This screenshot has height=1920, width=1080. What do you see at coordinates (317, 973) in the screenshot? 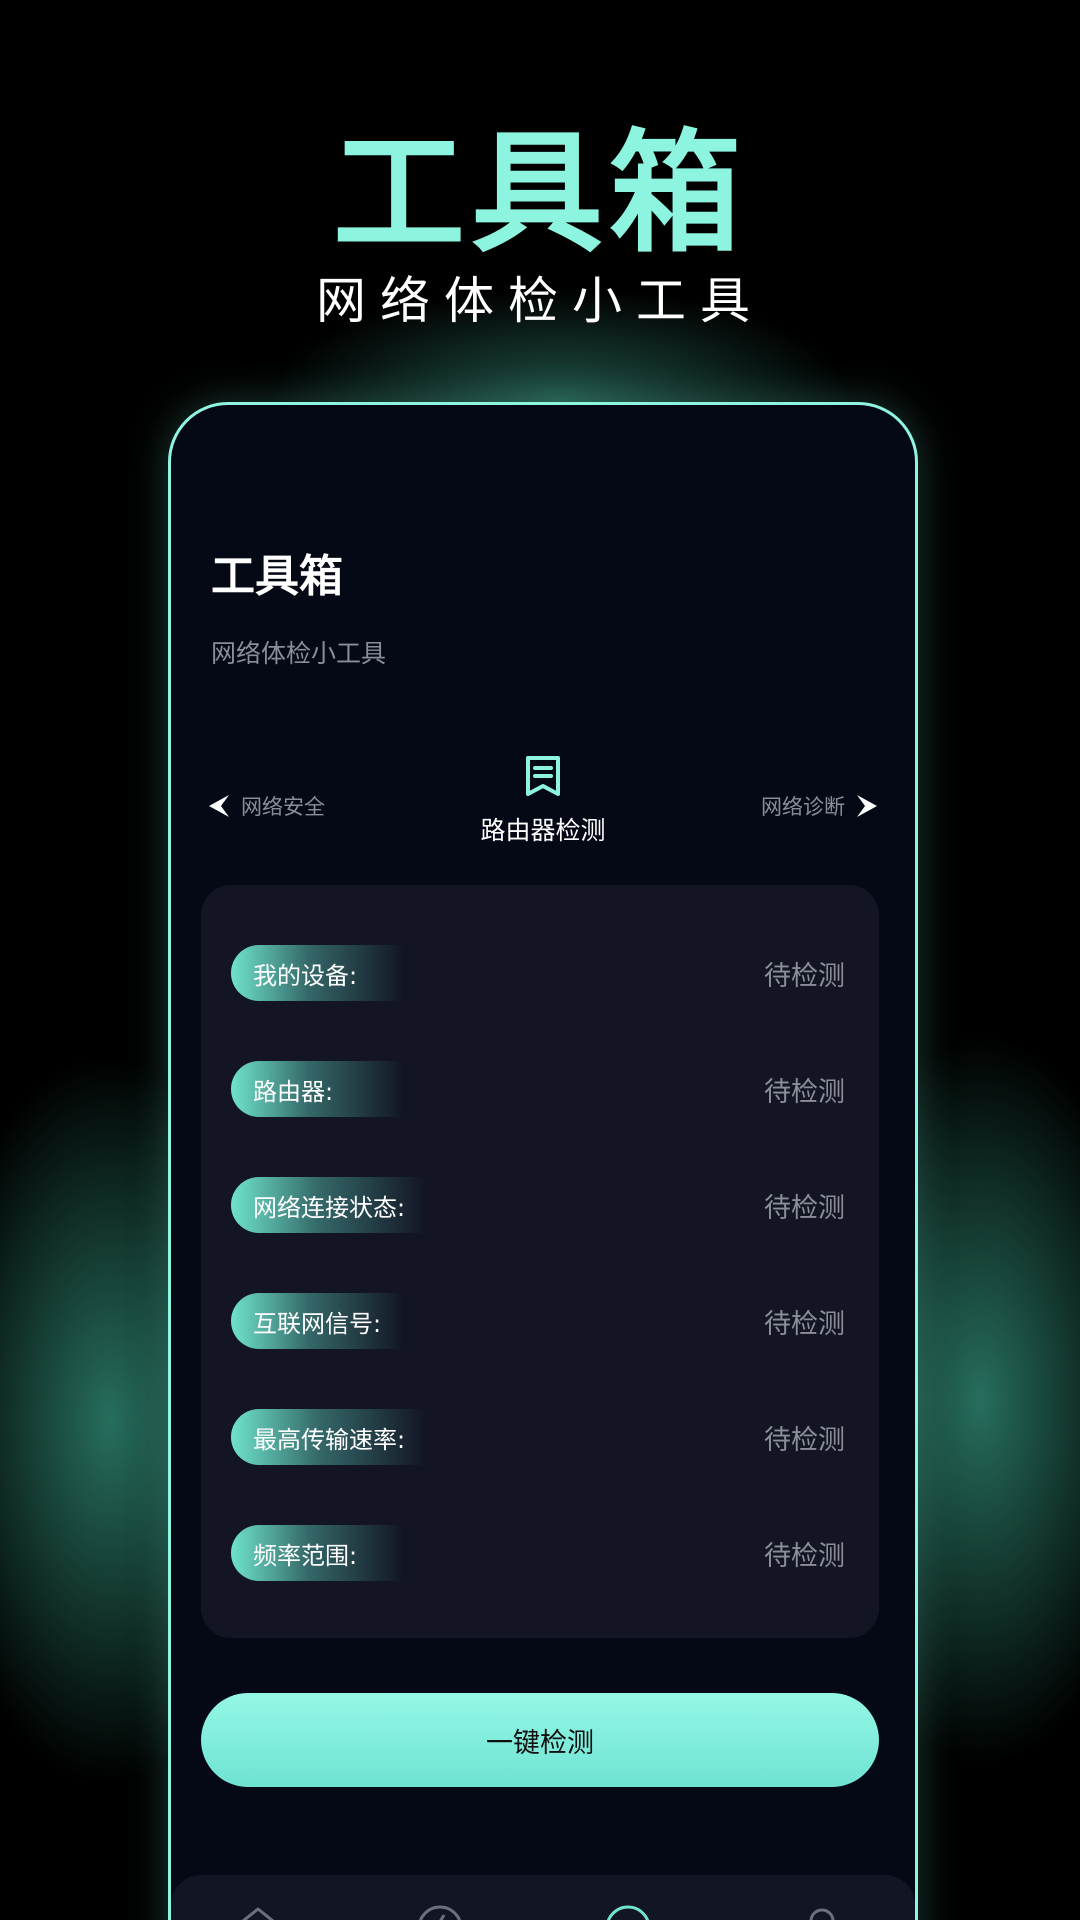
I see `check-label: 我的设备:` at bounding box center [317, 973].